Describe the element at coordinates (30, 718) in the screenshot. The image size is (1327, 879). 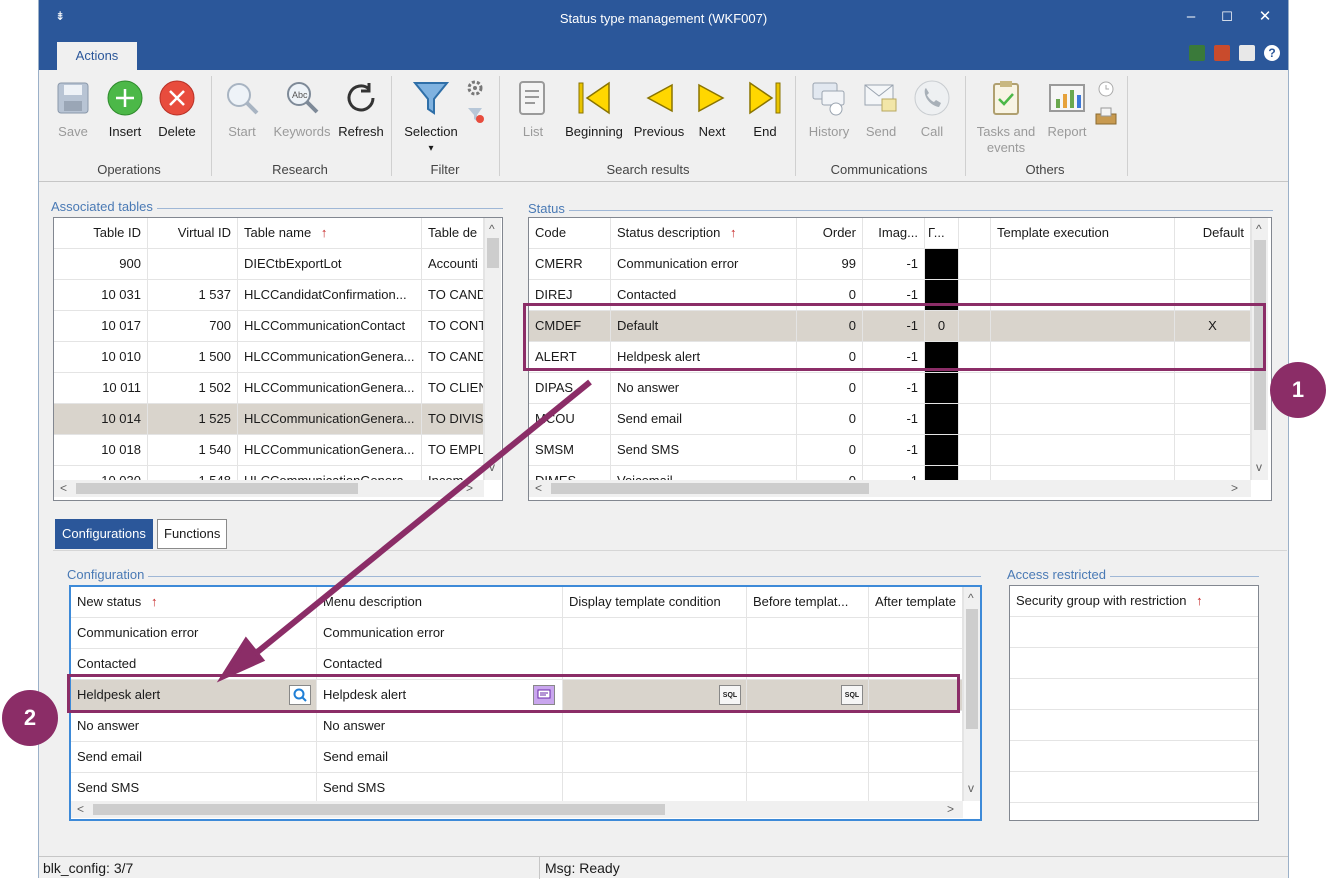
I see `annotation-badge-2: 2` at that location.